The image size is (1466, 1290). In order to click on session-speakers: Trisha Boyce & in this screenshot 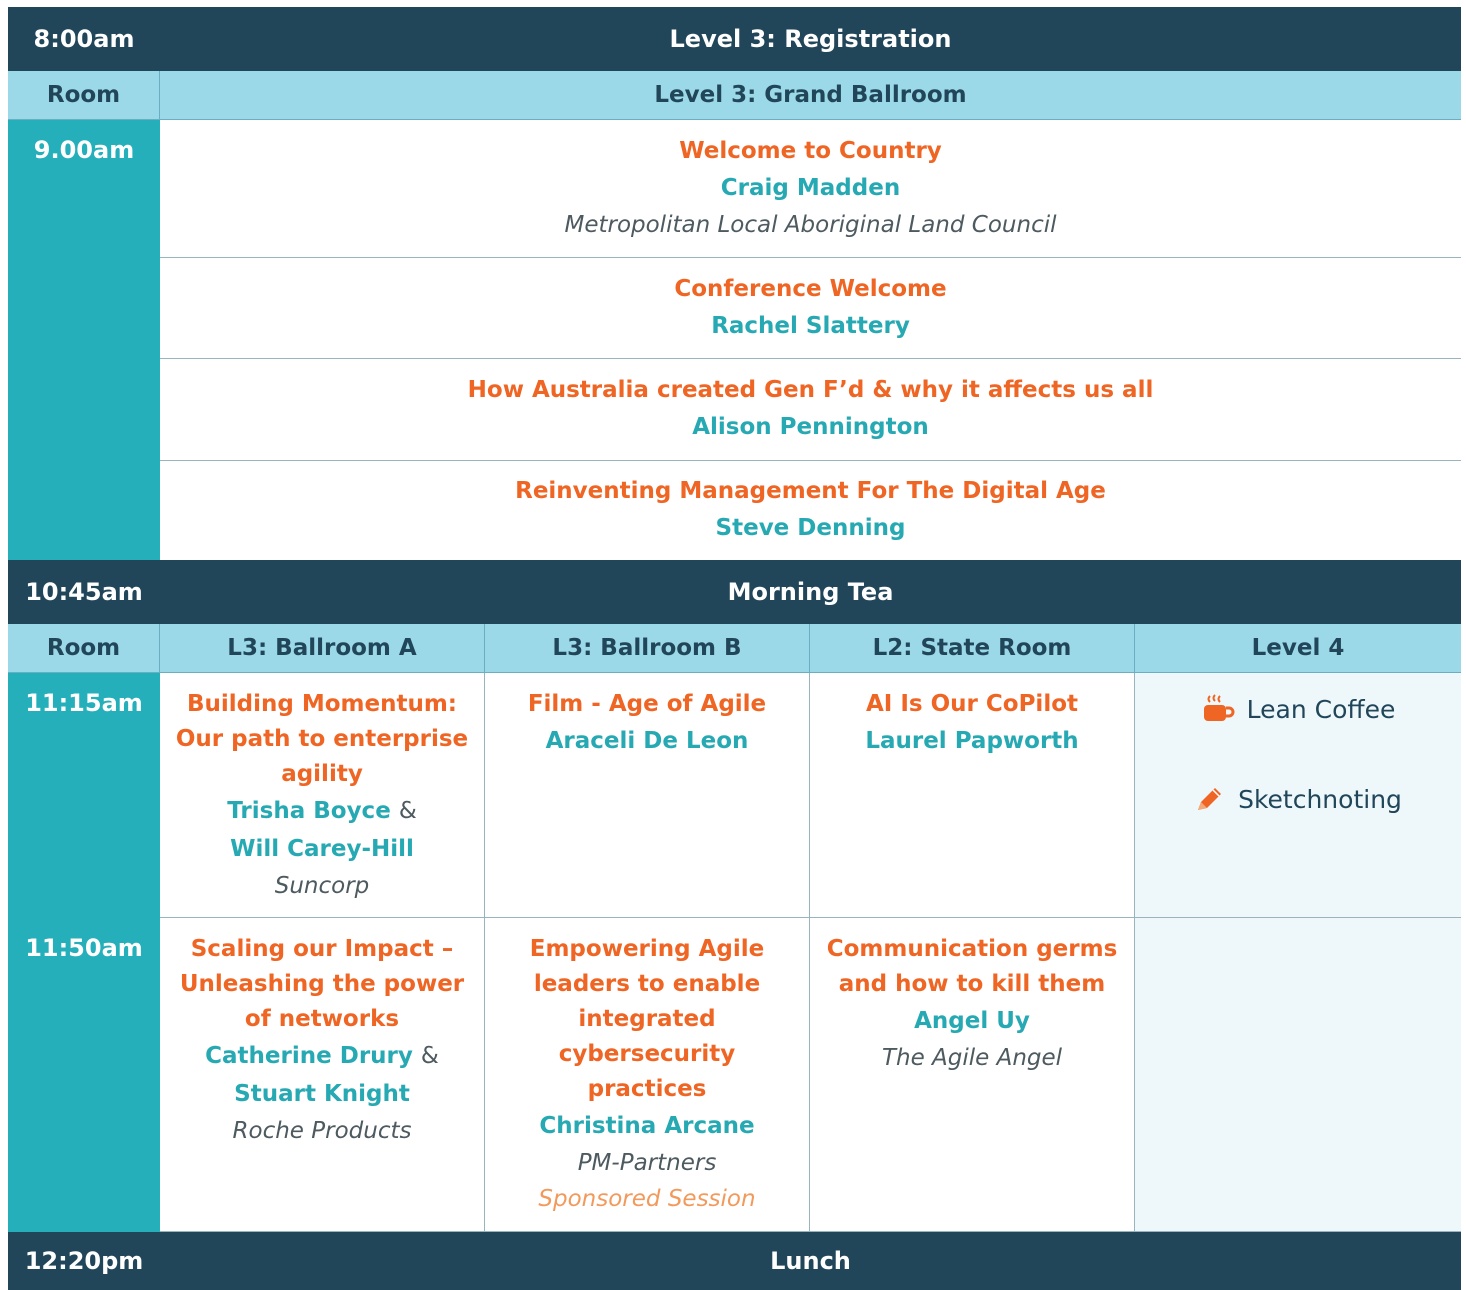, I will do `click(322, 811)`.